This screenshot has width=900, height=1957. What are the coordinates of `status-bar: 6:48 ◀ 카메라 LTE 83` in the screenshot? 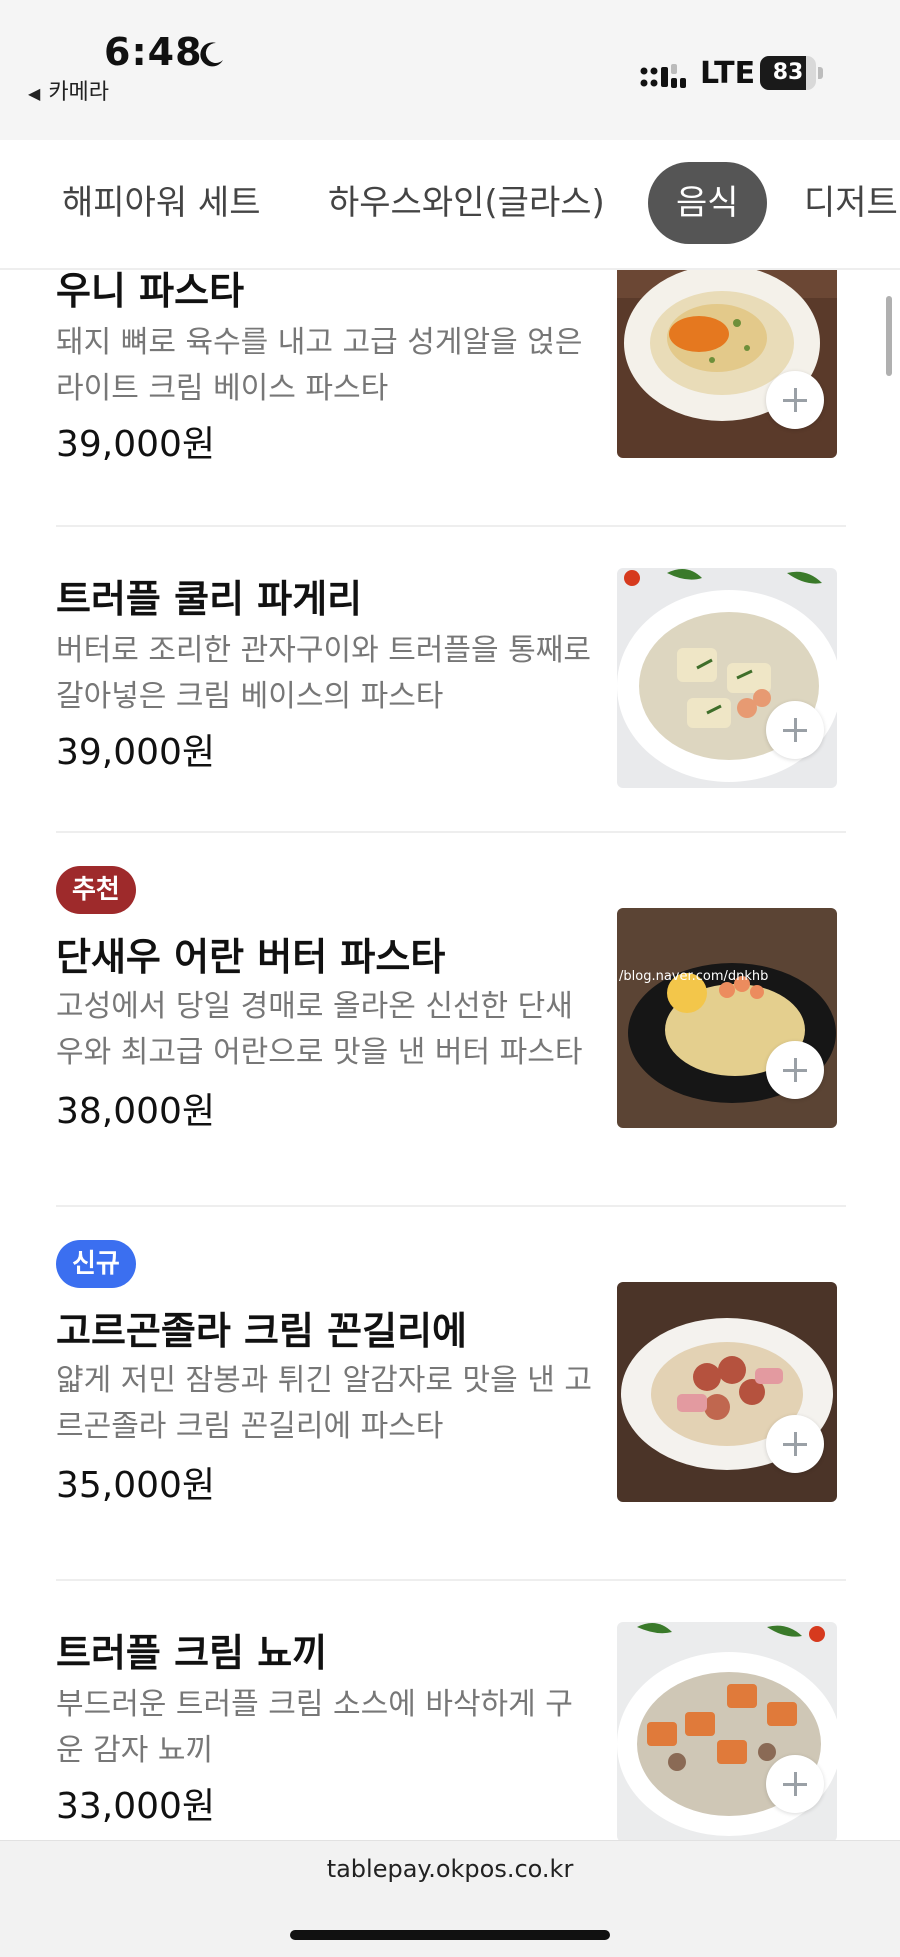 It's located at (450, 70).